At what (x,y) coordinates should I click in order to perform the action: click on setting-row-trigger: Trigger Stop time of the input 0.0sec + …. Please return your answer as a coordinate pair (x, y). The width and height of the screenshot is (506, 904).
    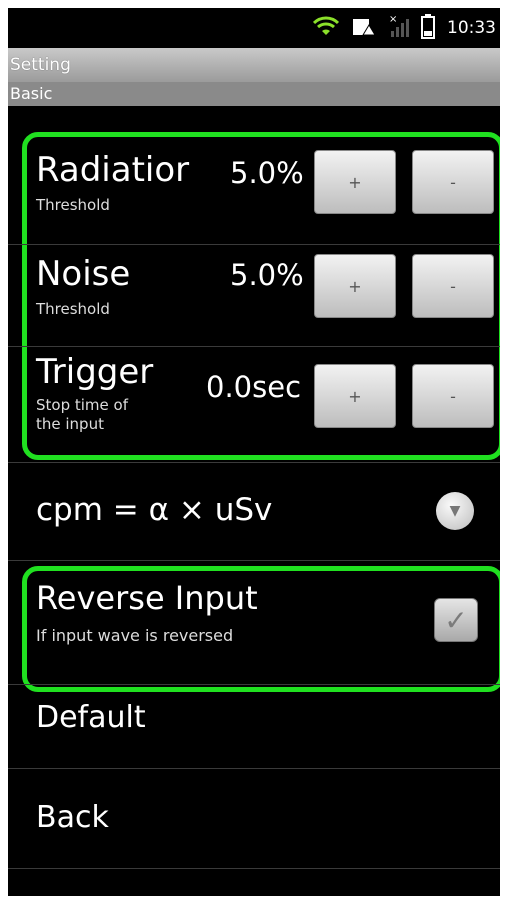
    Looking at the image, I should click on (254, 398).